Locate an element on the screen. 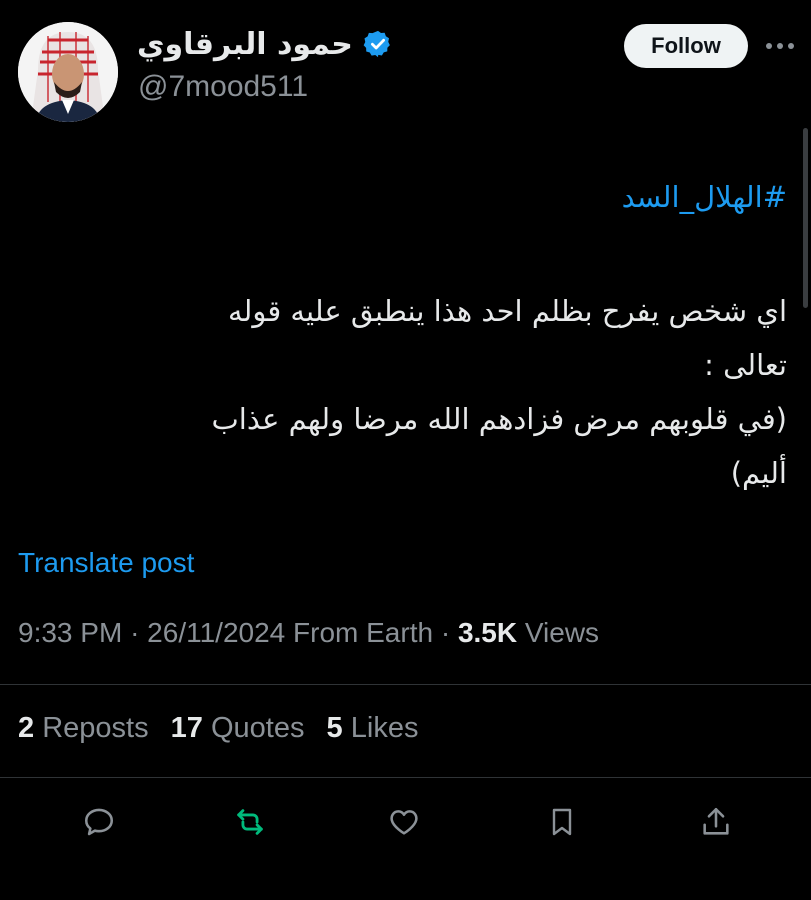 Image resolution: width=811 pixels, height=900 pixels. tweet-text-line: اي شخص يفرح بظلم احد هذا ينطبق عليه قوله is located at coordinates (507, 311).